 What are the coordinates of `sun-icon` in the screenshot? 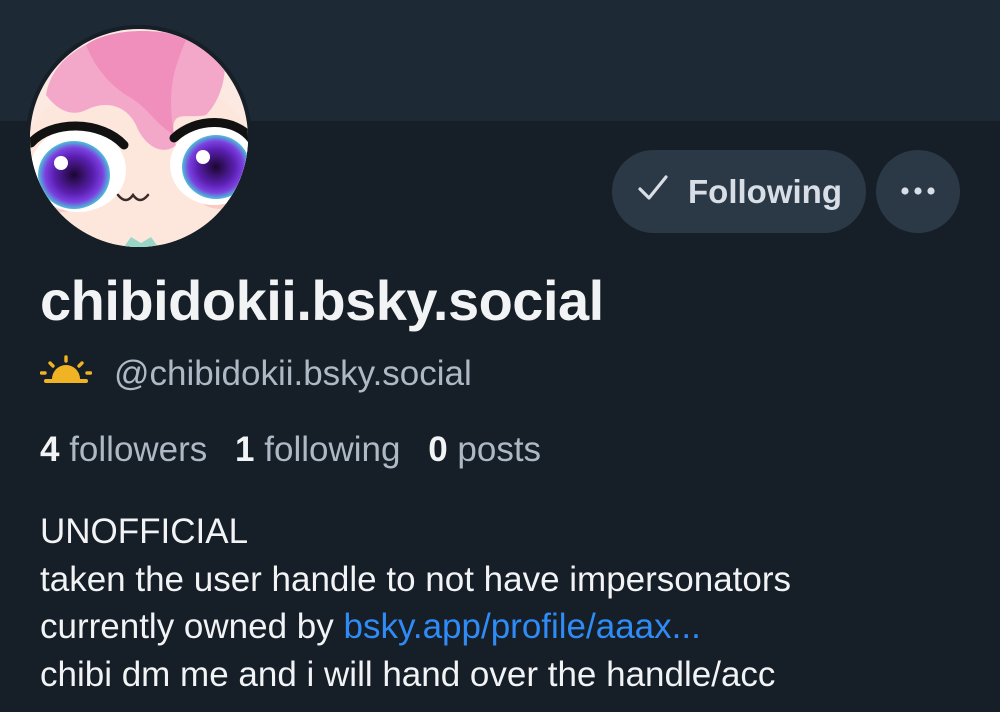 It's located at (66, 374).